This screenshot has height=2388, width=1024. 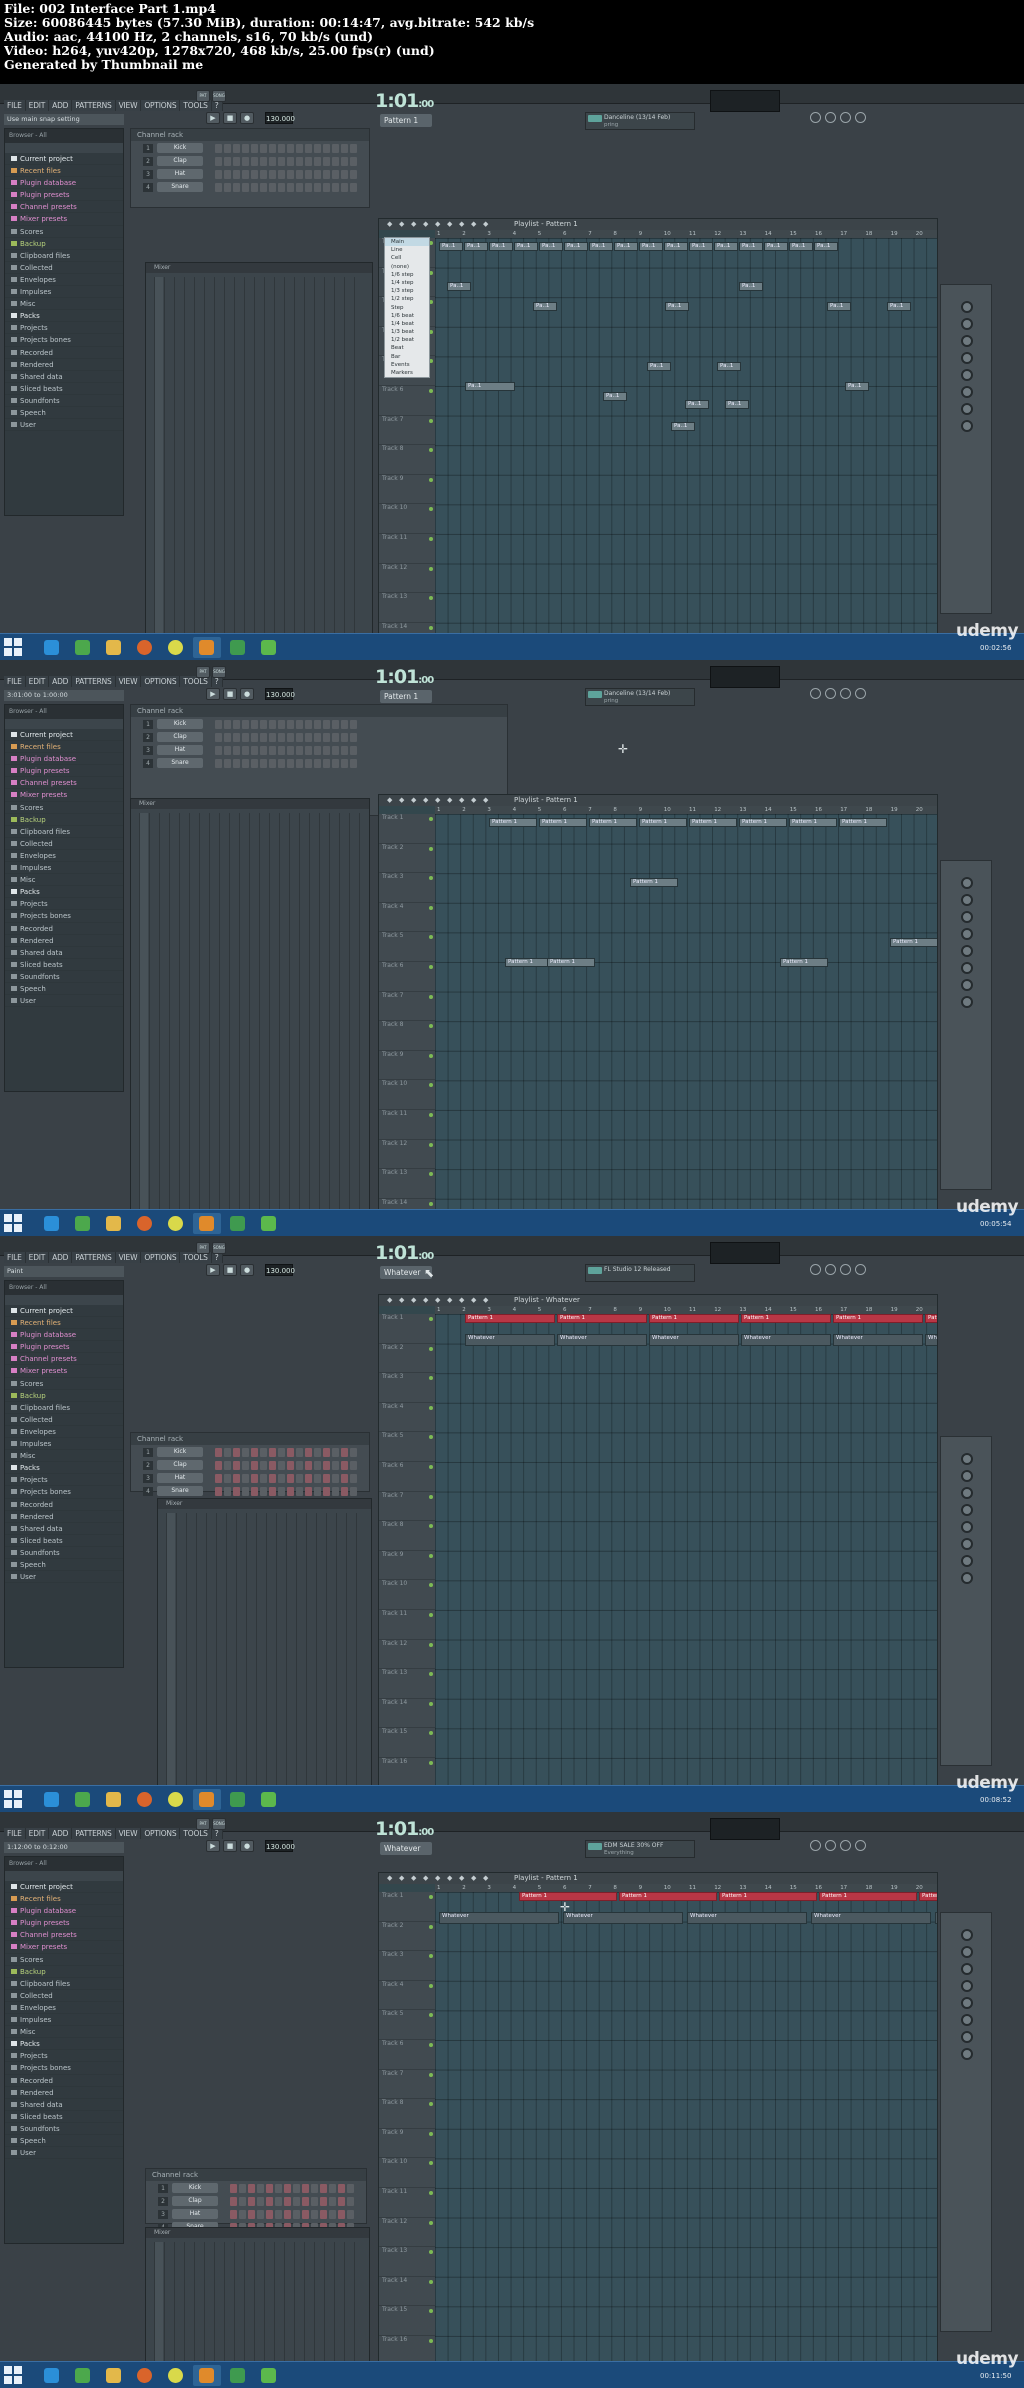 I want to click on pattern-mode-button: PAT, so click(x=203, y=1248).